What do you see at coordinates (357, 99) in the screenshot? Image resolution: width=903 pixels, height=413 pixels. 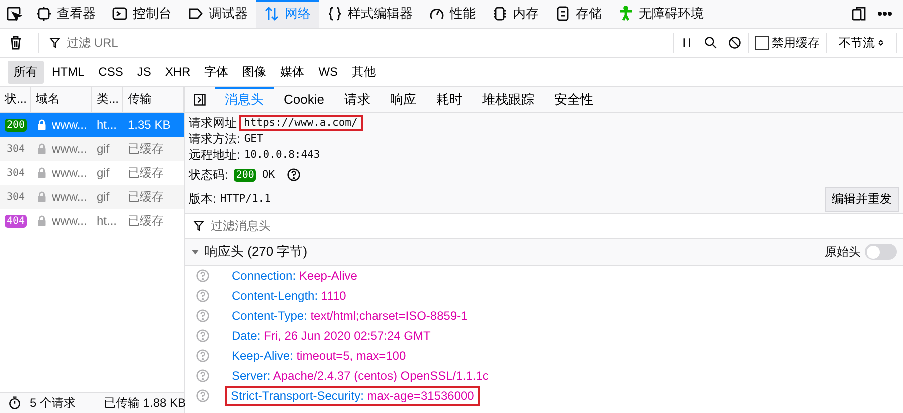 I see `detail-tab: 请求` at bounding box center [357, 99].